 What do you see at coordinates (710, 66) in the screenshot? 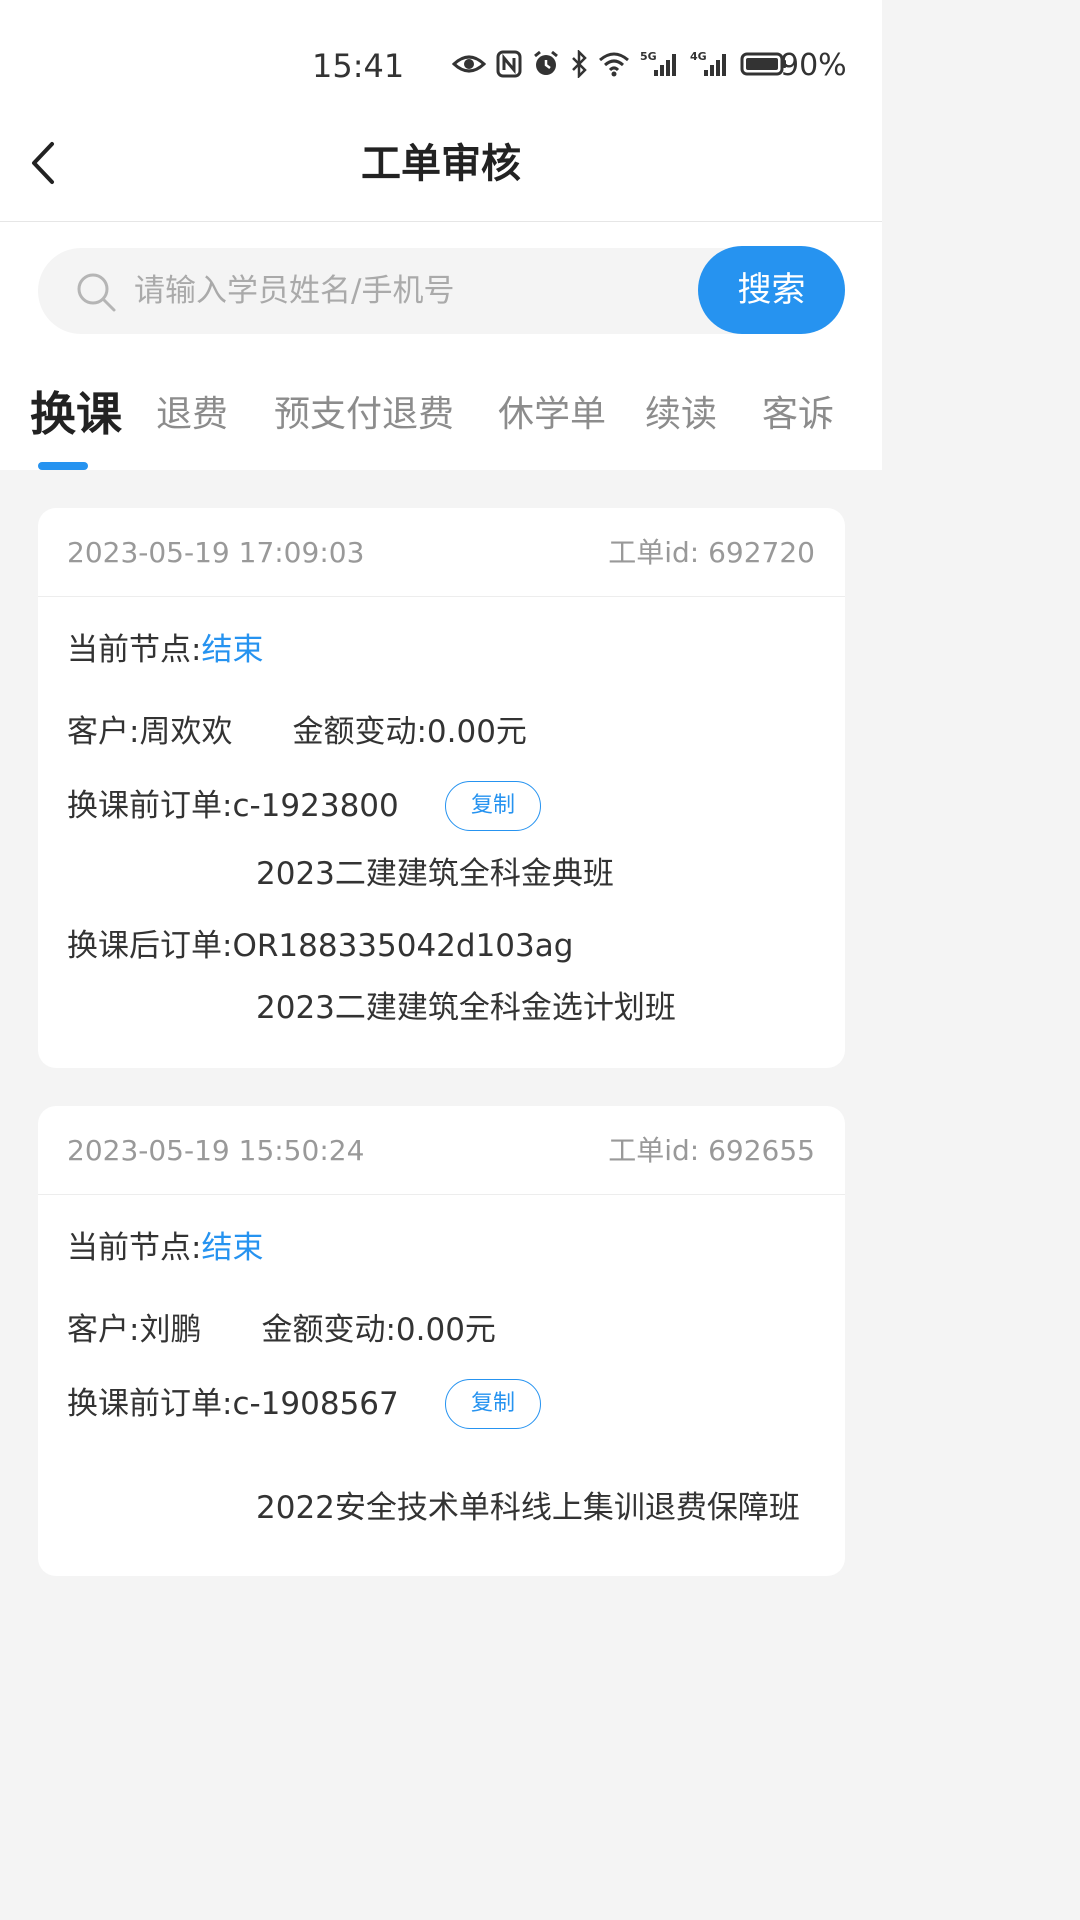
I see `signal-4g-icon: 4G` at bounding box center [710, 66].